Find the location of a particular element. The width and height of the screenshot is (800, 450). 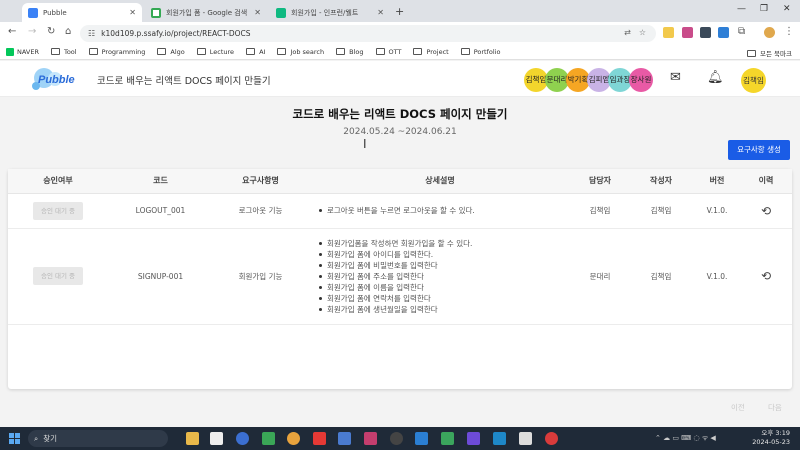

system-tray: ⌃ ☁ ▭ ⌨ ◌ ᯤ ◀ is located at coordinates (685, 438).